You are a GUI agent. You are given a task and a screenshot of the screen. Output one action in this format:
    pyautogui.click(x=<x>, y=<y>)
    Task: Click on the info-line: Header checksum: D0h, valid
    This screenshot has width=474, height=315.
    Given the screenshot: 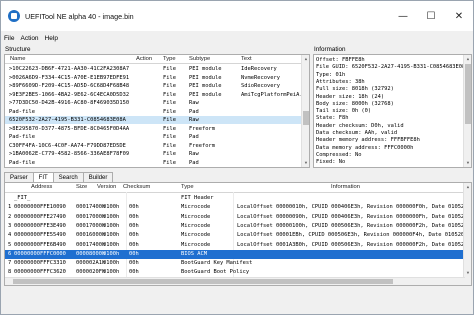 What is the action you would take?
    pyautogui.click(x=360, y=125)
    